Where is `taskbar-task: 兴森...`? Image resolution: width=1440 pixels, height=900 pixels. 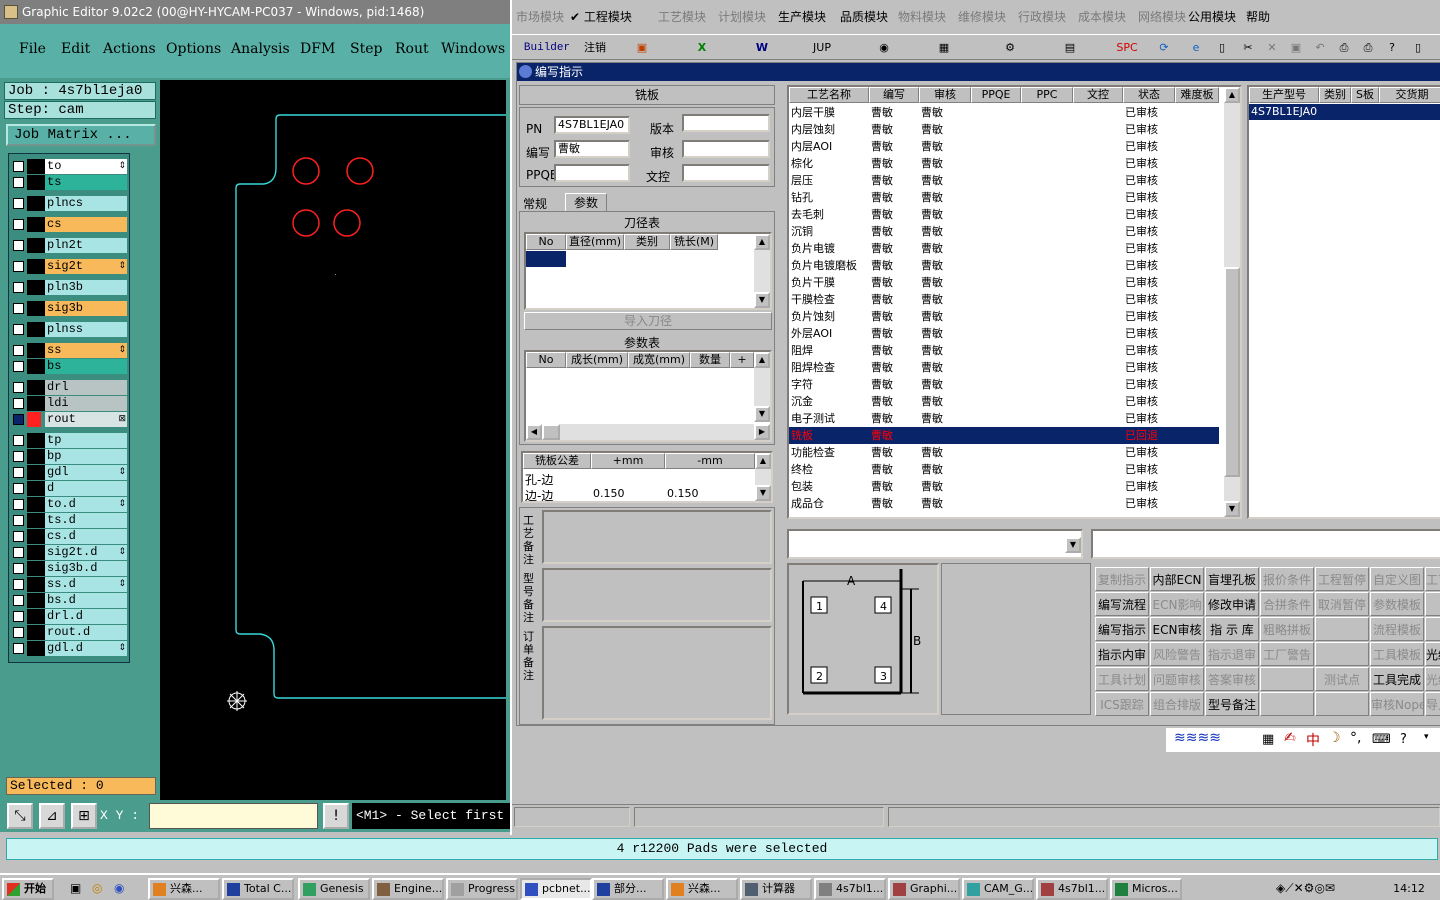
taskbar-task: 兴森... is located at coordinates (702, 889).